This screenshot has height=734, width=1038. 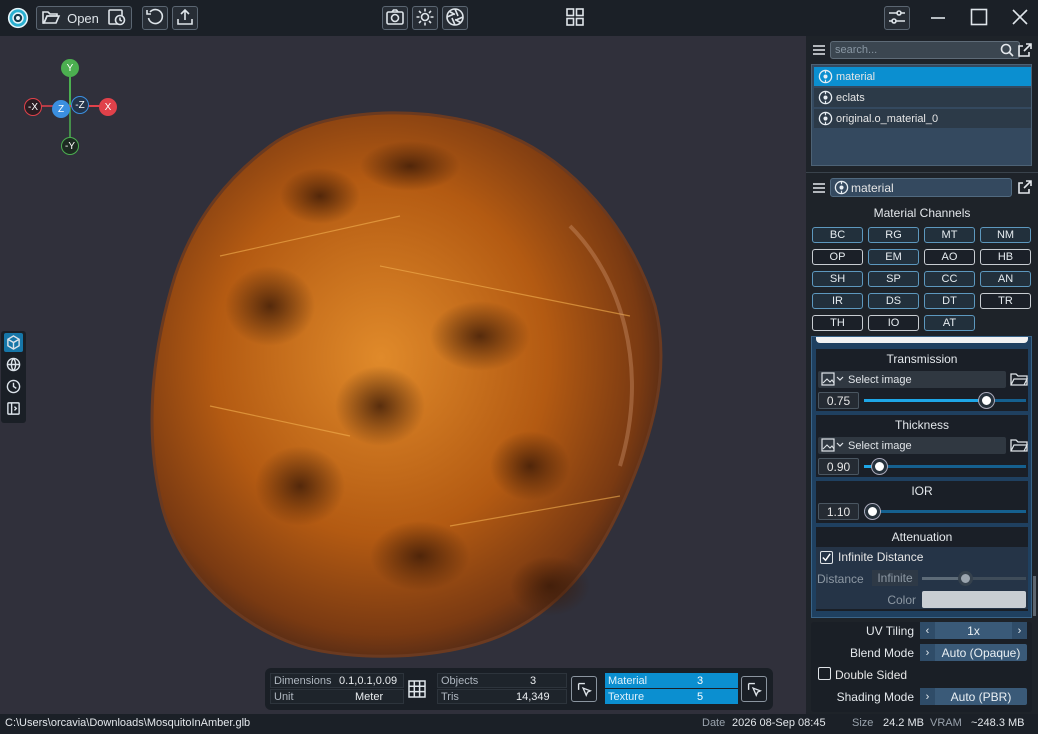 I want to click on channel-ir-button: IR, so click(x=837, y=301).